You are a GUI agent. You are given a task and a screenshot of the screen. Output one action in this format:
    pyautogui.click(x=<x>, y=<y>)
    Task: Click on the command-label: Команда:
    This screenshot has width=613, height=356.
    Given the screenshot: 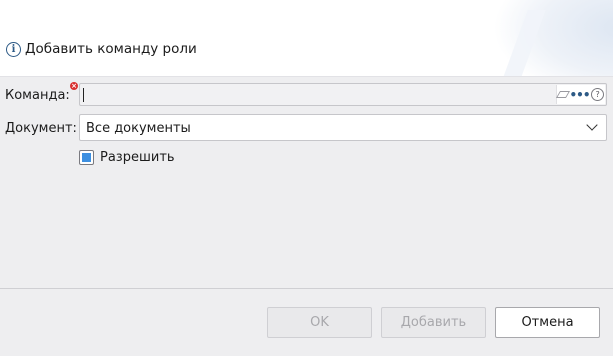 What is the action you would take?
    pyautogui.click(x=37, y=95)
    